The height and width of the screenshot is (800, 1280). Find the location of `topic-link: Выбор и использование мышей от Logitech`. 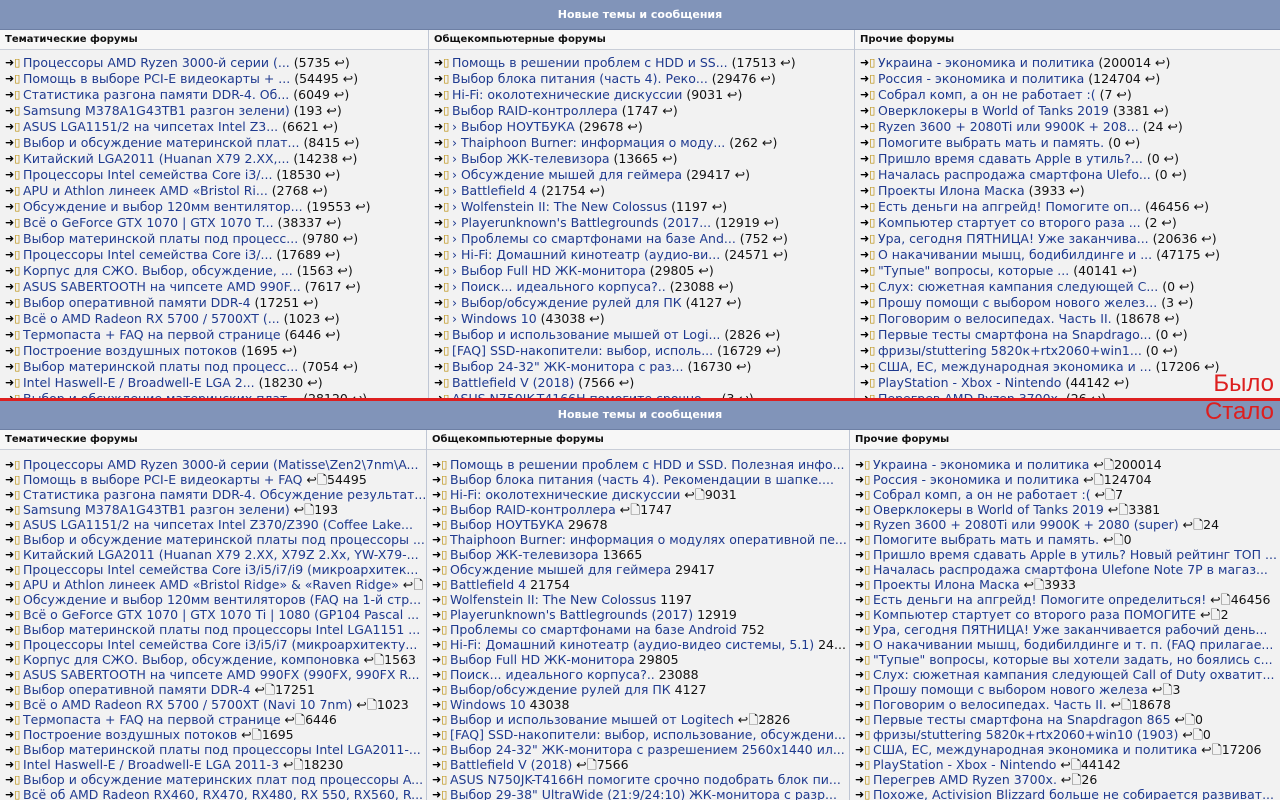

topic-link: Выбор и использование мышей от Logitech is located at coordinates (592, 719).